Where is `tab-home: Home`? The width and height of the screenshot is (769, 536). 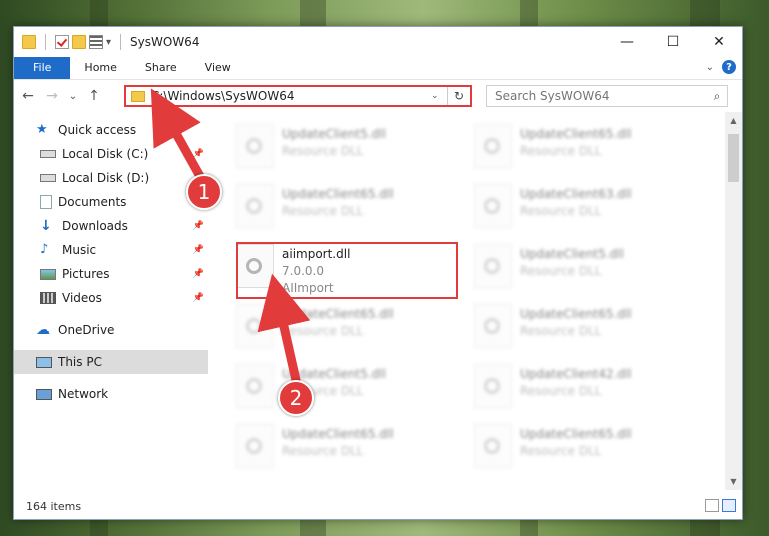 tab-home: Home is located at coordinates (100, 68).